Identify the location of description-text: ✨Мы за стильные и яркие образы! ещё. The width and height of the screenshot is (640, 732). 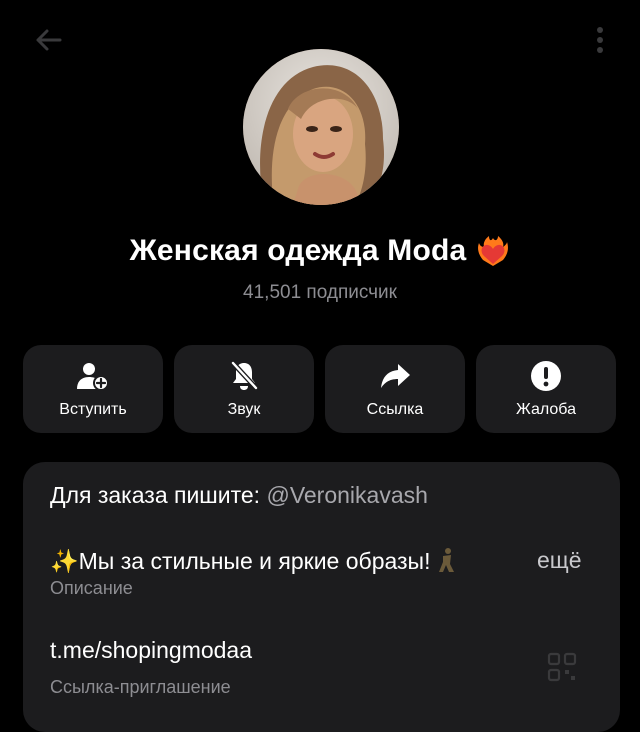
(320, 561).